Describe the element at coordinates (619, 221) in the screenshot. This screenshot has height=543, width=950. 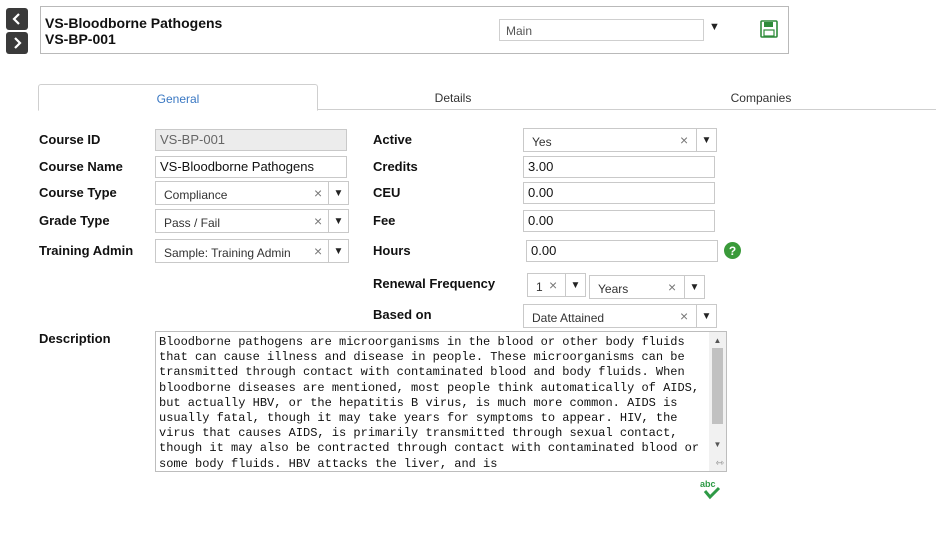
I see `fee-field: 0.00` at that location.